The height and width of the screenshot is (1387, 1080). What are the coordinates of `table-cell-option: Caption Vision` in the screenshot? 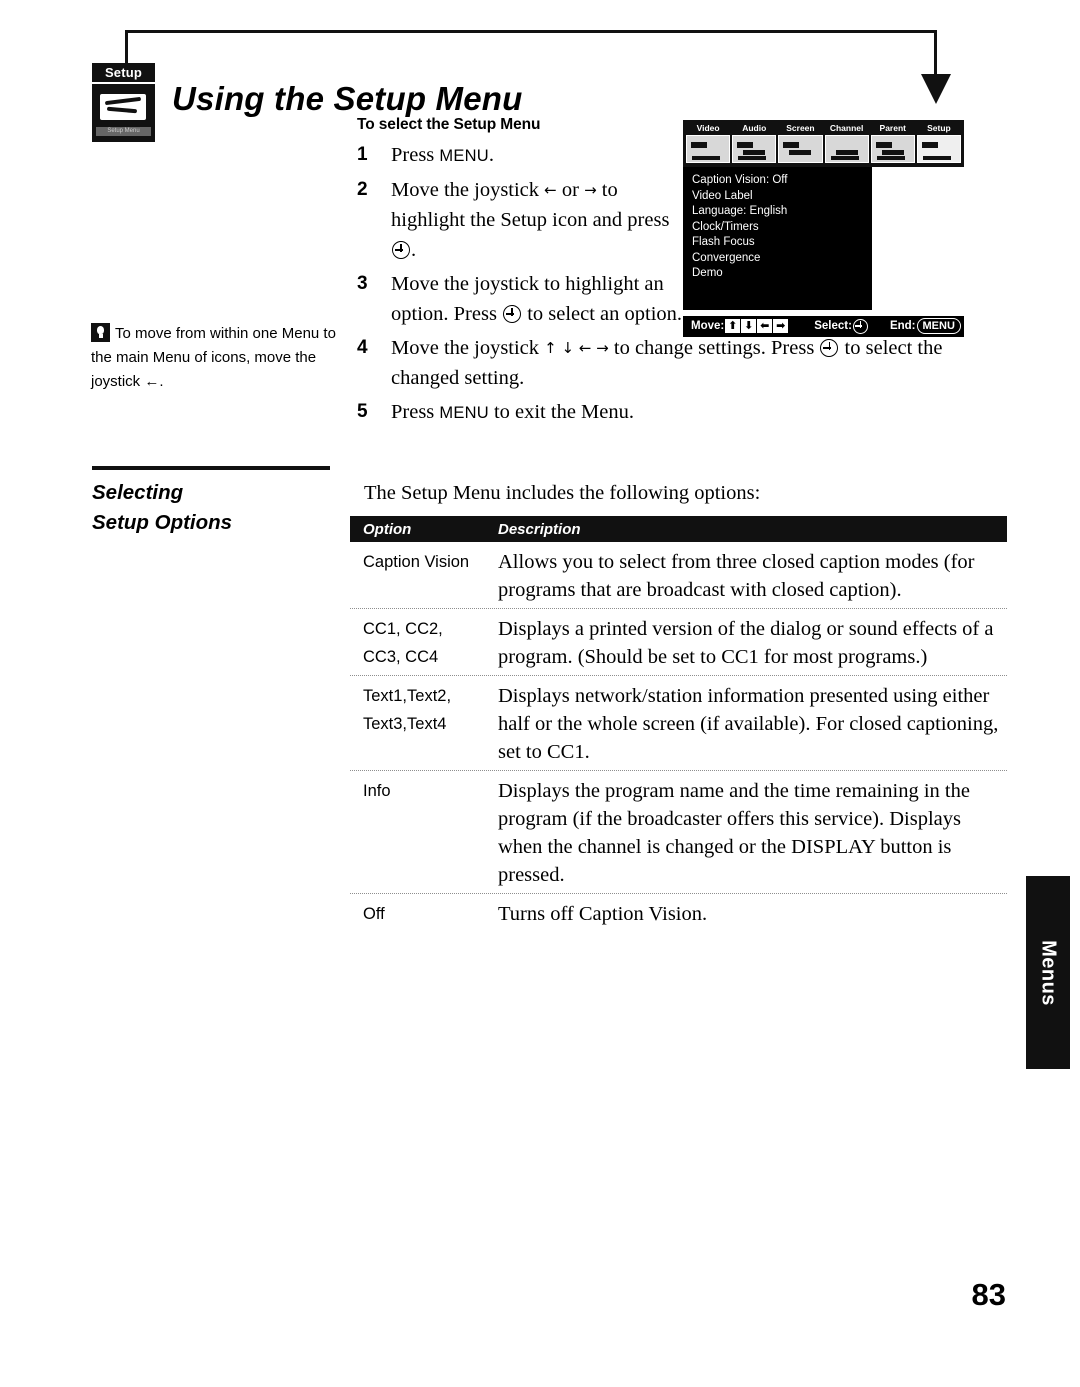 It's located at (416, 562).